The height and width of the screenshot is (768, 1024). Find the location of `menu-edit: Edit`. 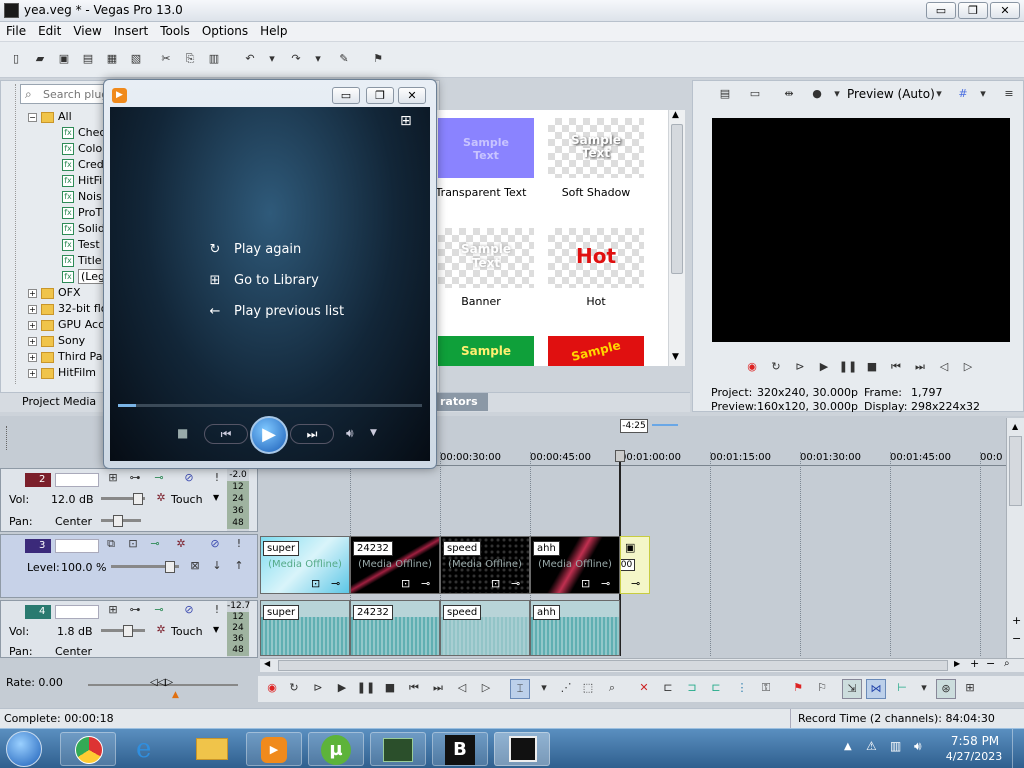

menu-edit: Edit is located at coordinates (49, 30).